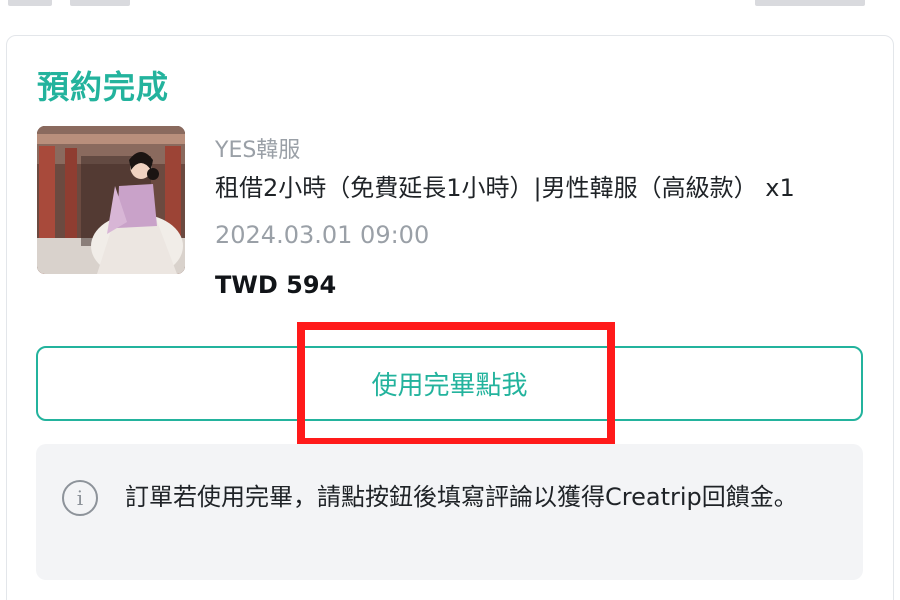 Image resolution: width=900 pixels, height=600 pixels. What do you see at coordinates (80, 498) in the screenshot?
I see `info-icon: i` at bounding box center [80, 498].